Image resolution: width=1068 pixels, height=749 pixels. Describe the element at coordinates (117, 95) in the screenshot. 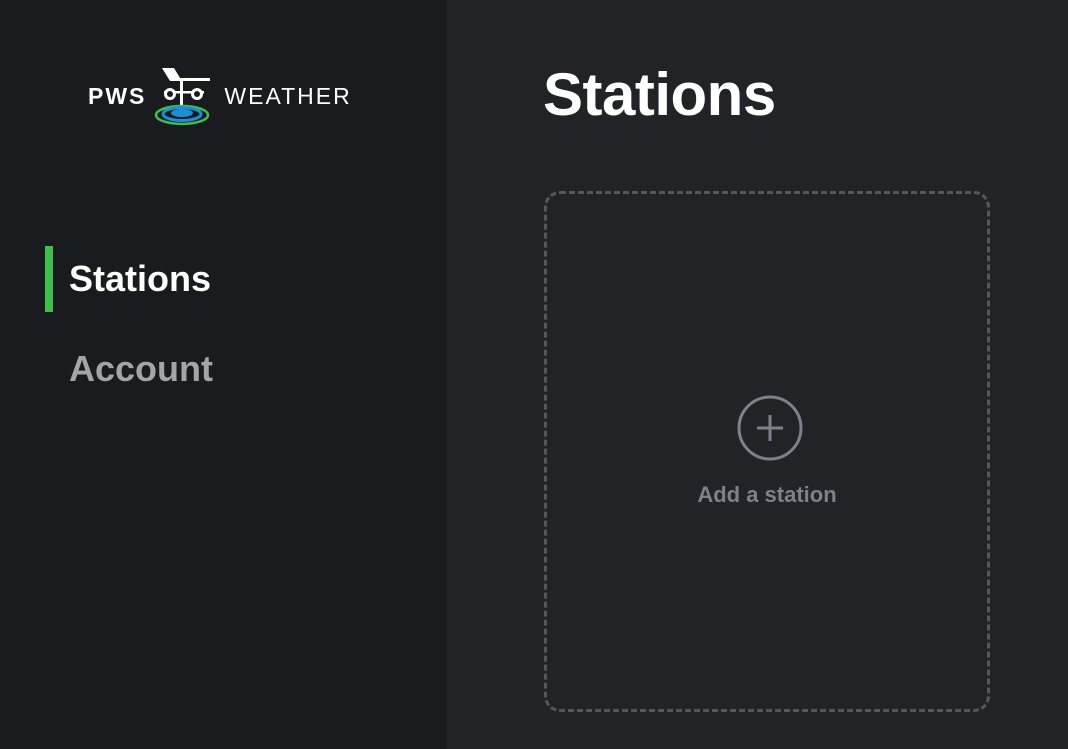

I see `brand-word-pws: PWS` at that location.